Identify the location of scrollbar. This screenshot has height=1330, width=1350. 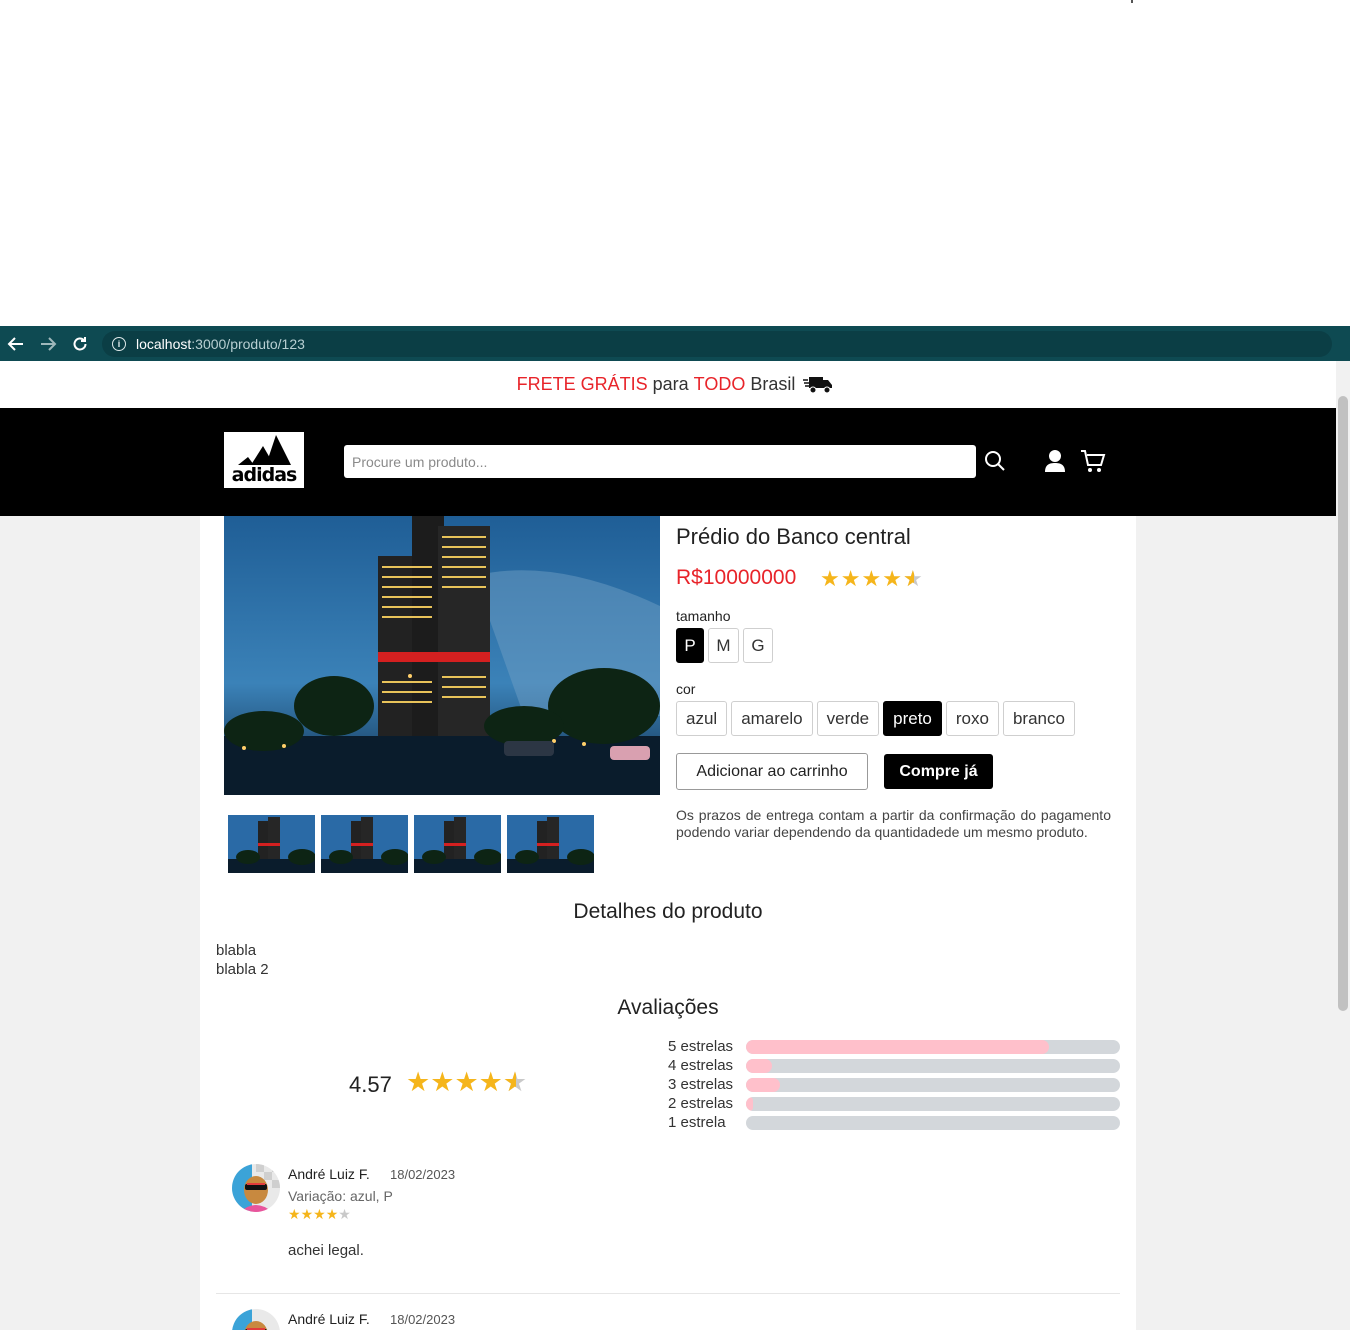
(1343, 845).